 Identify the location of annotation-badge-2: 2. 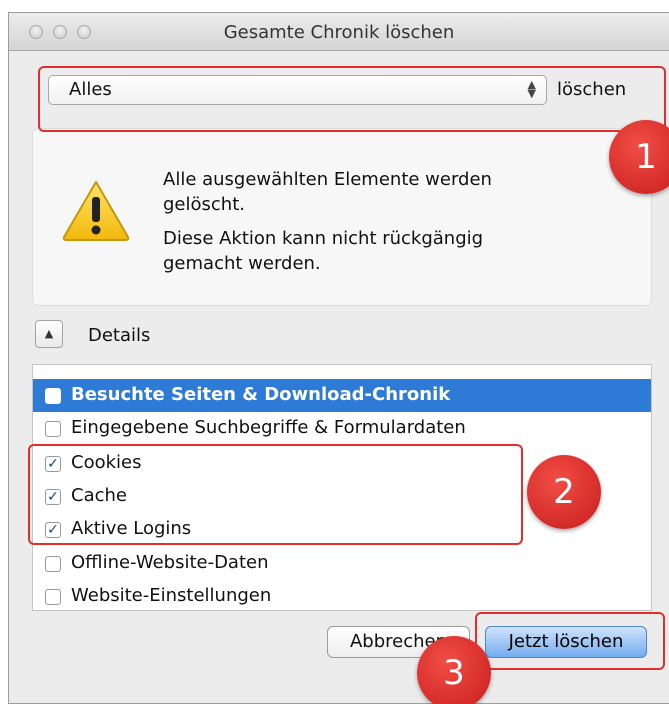
(564, 492).